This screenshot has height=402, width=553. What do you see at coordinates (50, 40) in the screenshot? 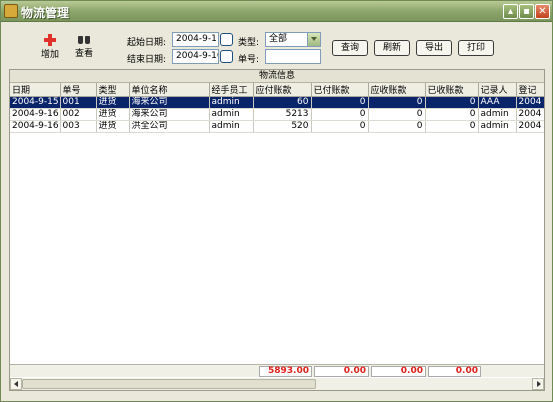
I see `add-icon` at bounding box center [50, 40].